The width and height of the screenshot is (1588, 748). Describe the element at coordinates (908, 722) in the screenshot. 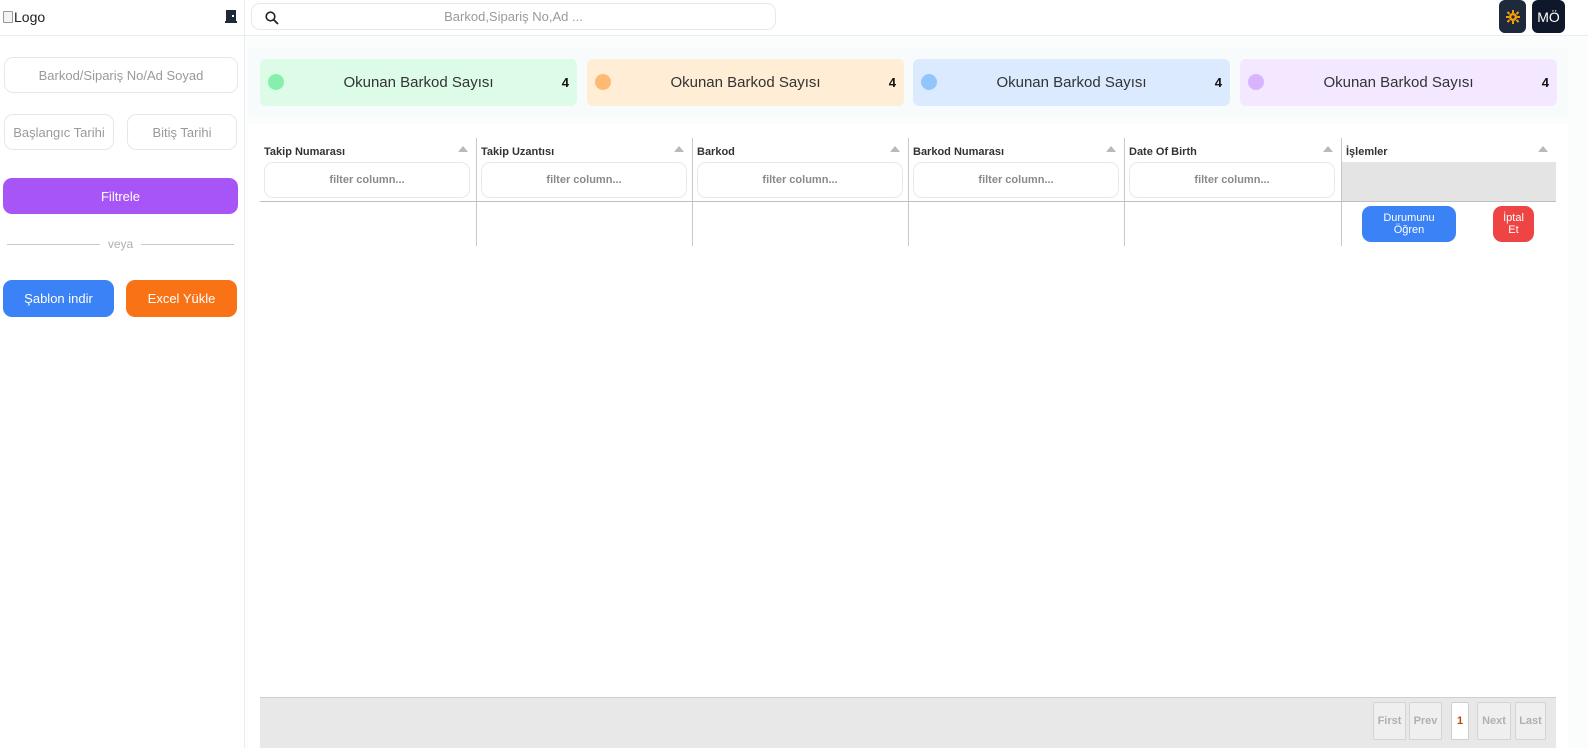

I see `pagination-bar` at that location.